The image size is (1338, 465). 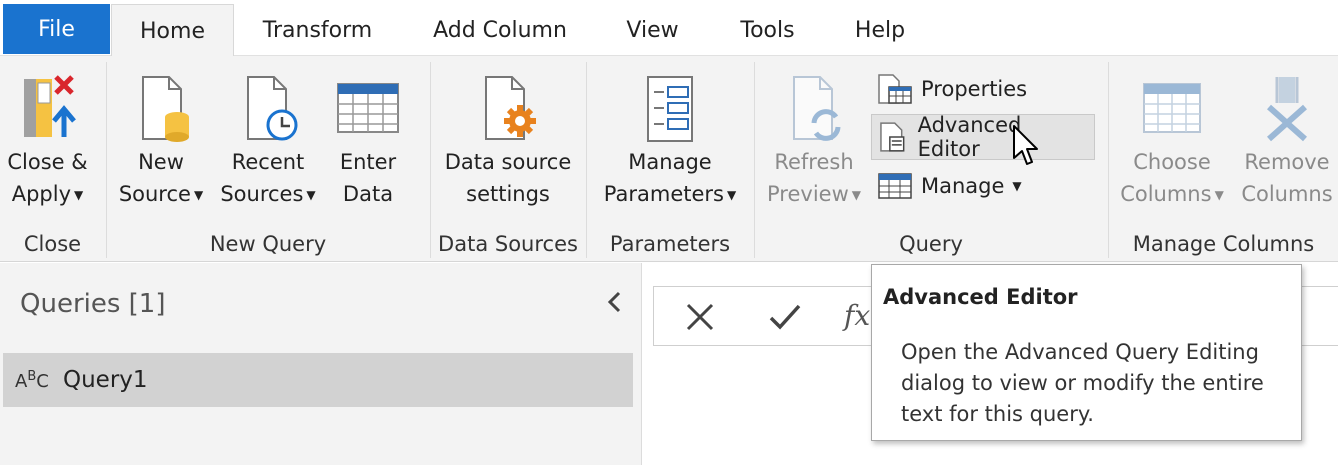 What do you see at coordinates (969, 137) in the screenshot?
I see `advanced-editor-label: Advanced Editor` at bounding box center [969, 137].